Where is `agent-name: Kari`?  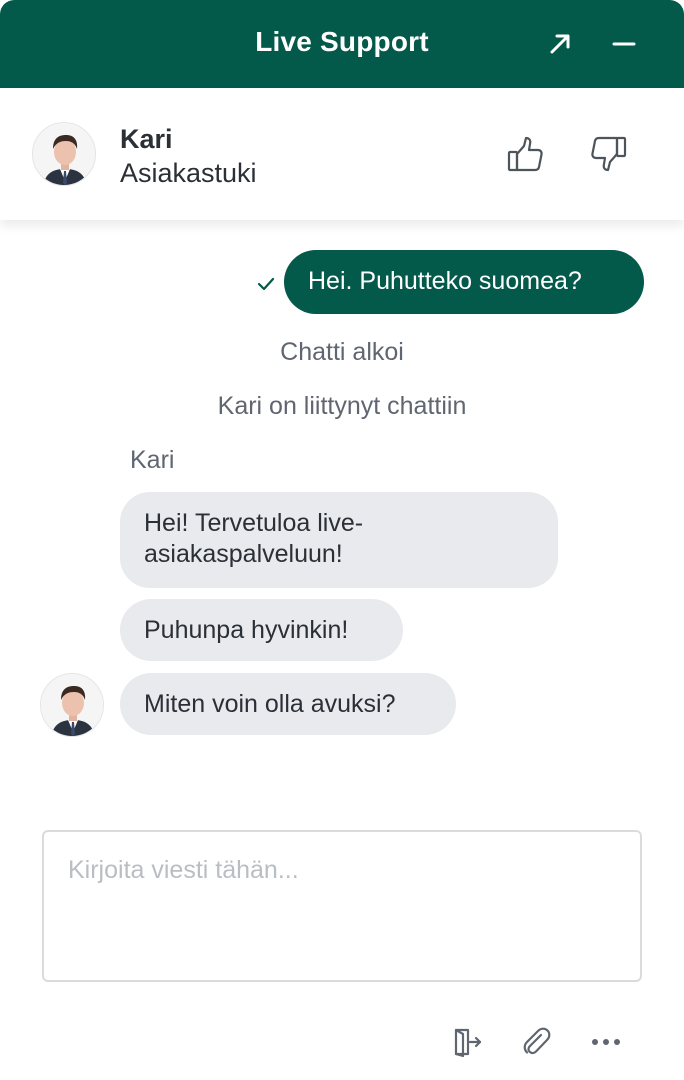
agent-name: Kari is located at coordinates (146, 139).